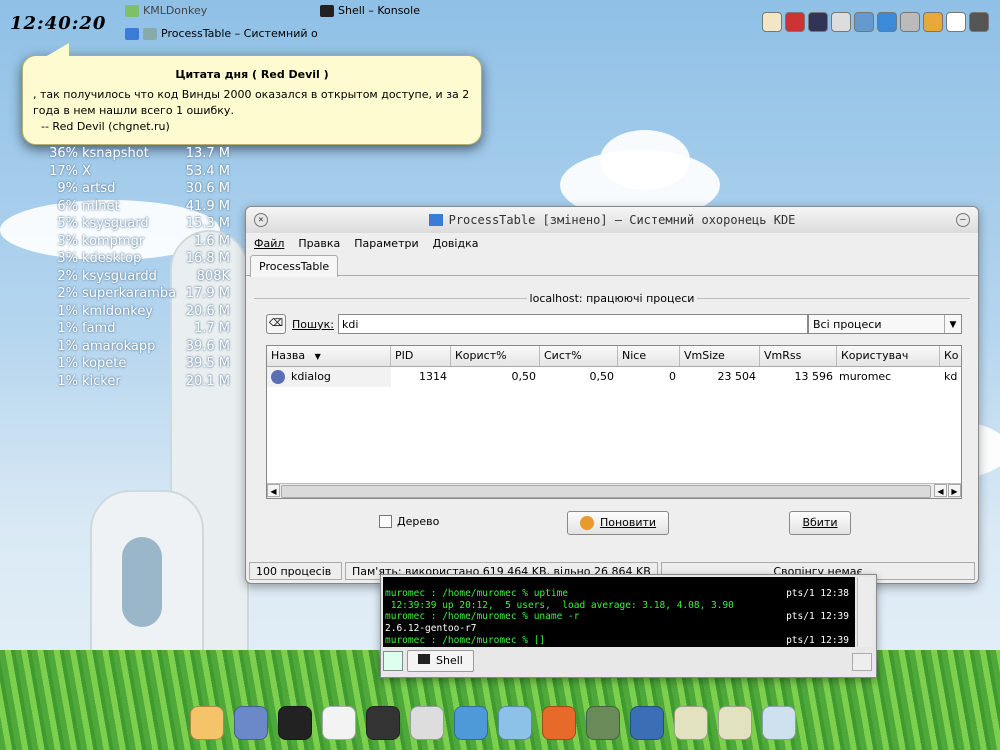  What do you see at coordinates (221, 33) in the screenshot?
I see `task-processtable: ProcessTable – Системний о` at bounding box center [221, 33].